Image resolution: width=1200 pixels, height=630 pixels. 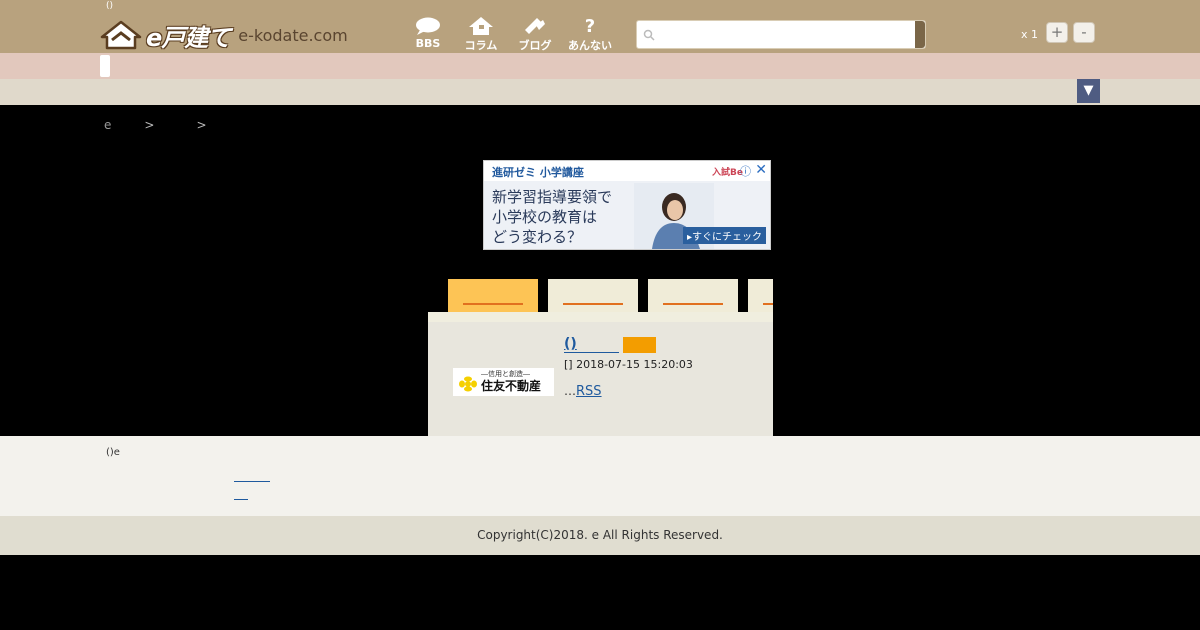 What do you see at coordinates (537, 237) in the screenshot?
I see `ad-copy-line: どう変わる？` at bounding box center [537, 237].